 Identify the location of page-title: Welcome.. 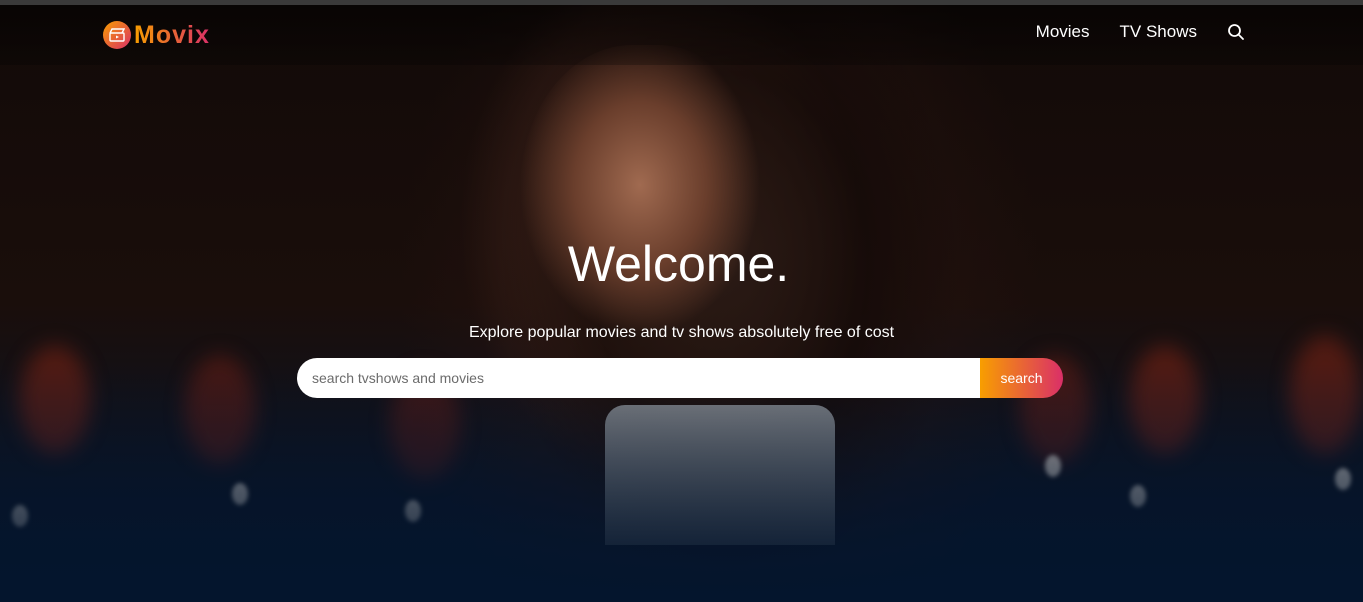
(678, 264).